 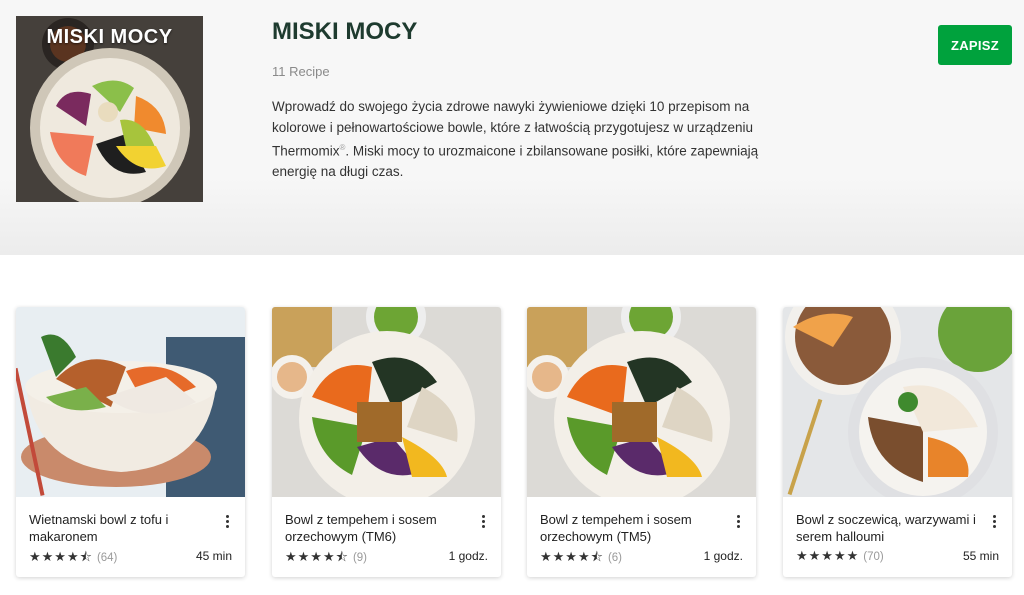 I want to click on rating: ★★★★⯪ (64), so click(x=73, y=559).